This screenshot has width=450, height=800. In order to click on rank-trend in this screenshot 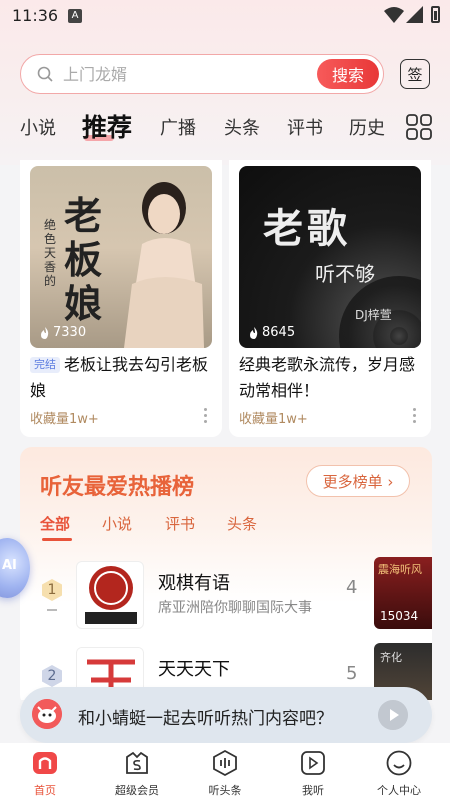, I will do `click(52, 610)`.